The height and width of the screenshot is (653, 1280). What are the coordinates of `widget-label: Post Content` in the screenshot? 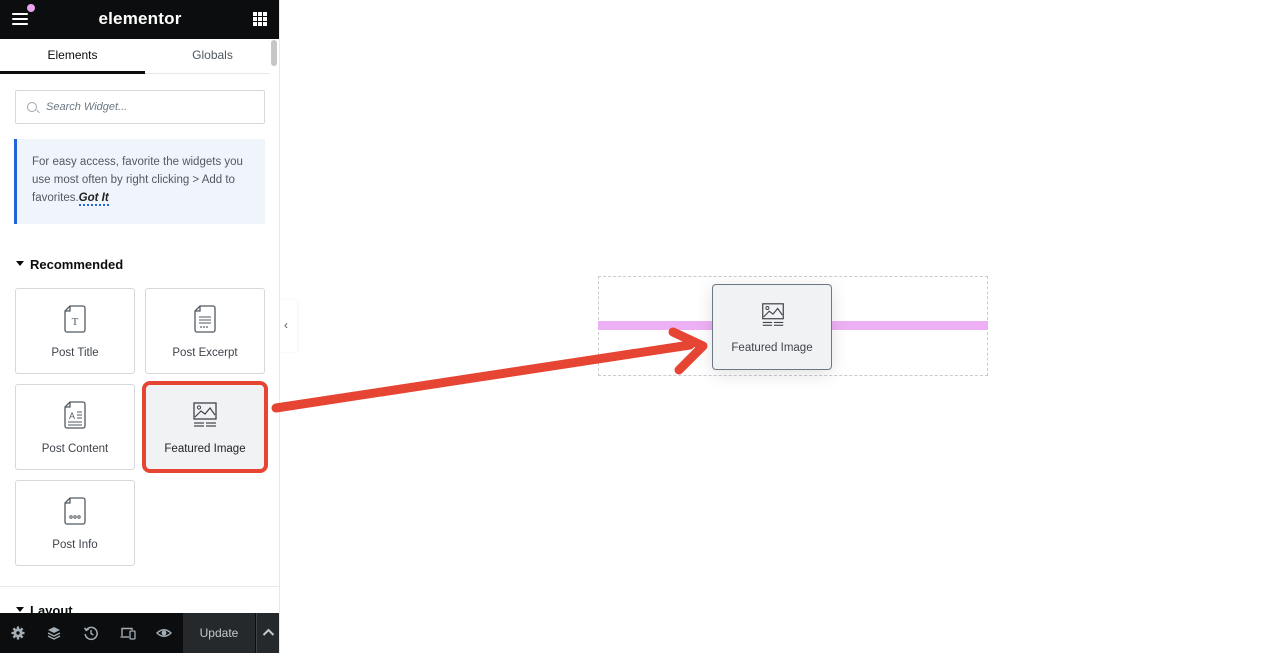 It's located at (75, 449).